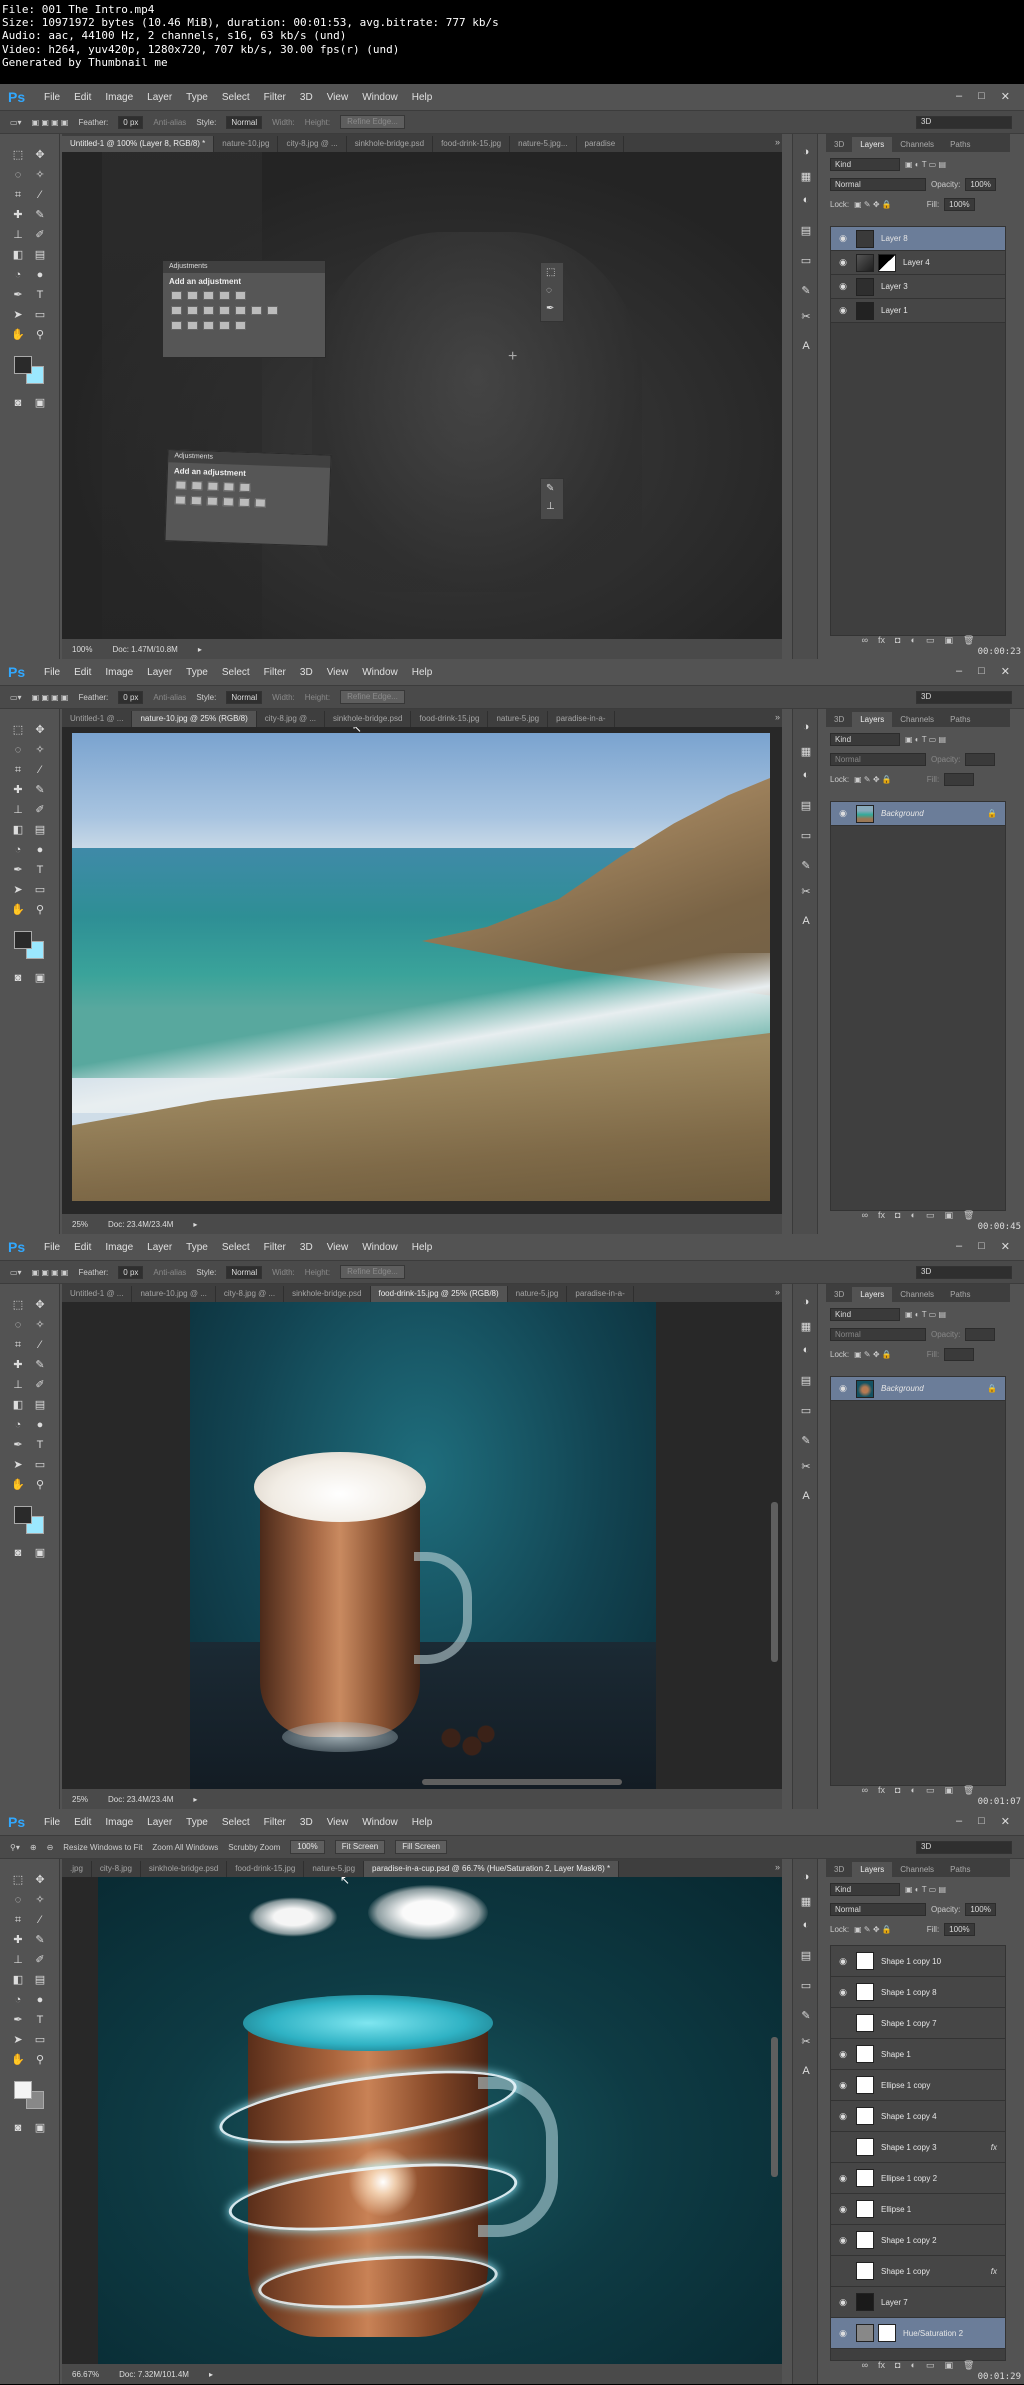  What do you see at coordinates (197, 1822) in the screenshot?
I see `menu-type: Type` at bounding box center [197, 1822].